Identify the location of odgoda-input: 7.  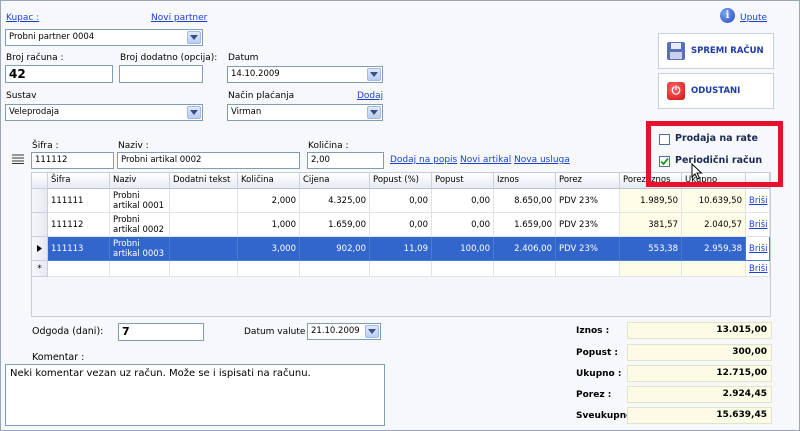
(161, 332).